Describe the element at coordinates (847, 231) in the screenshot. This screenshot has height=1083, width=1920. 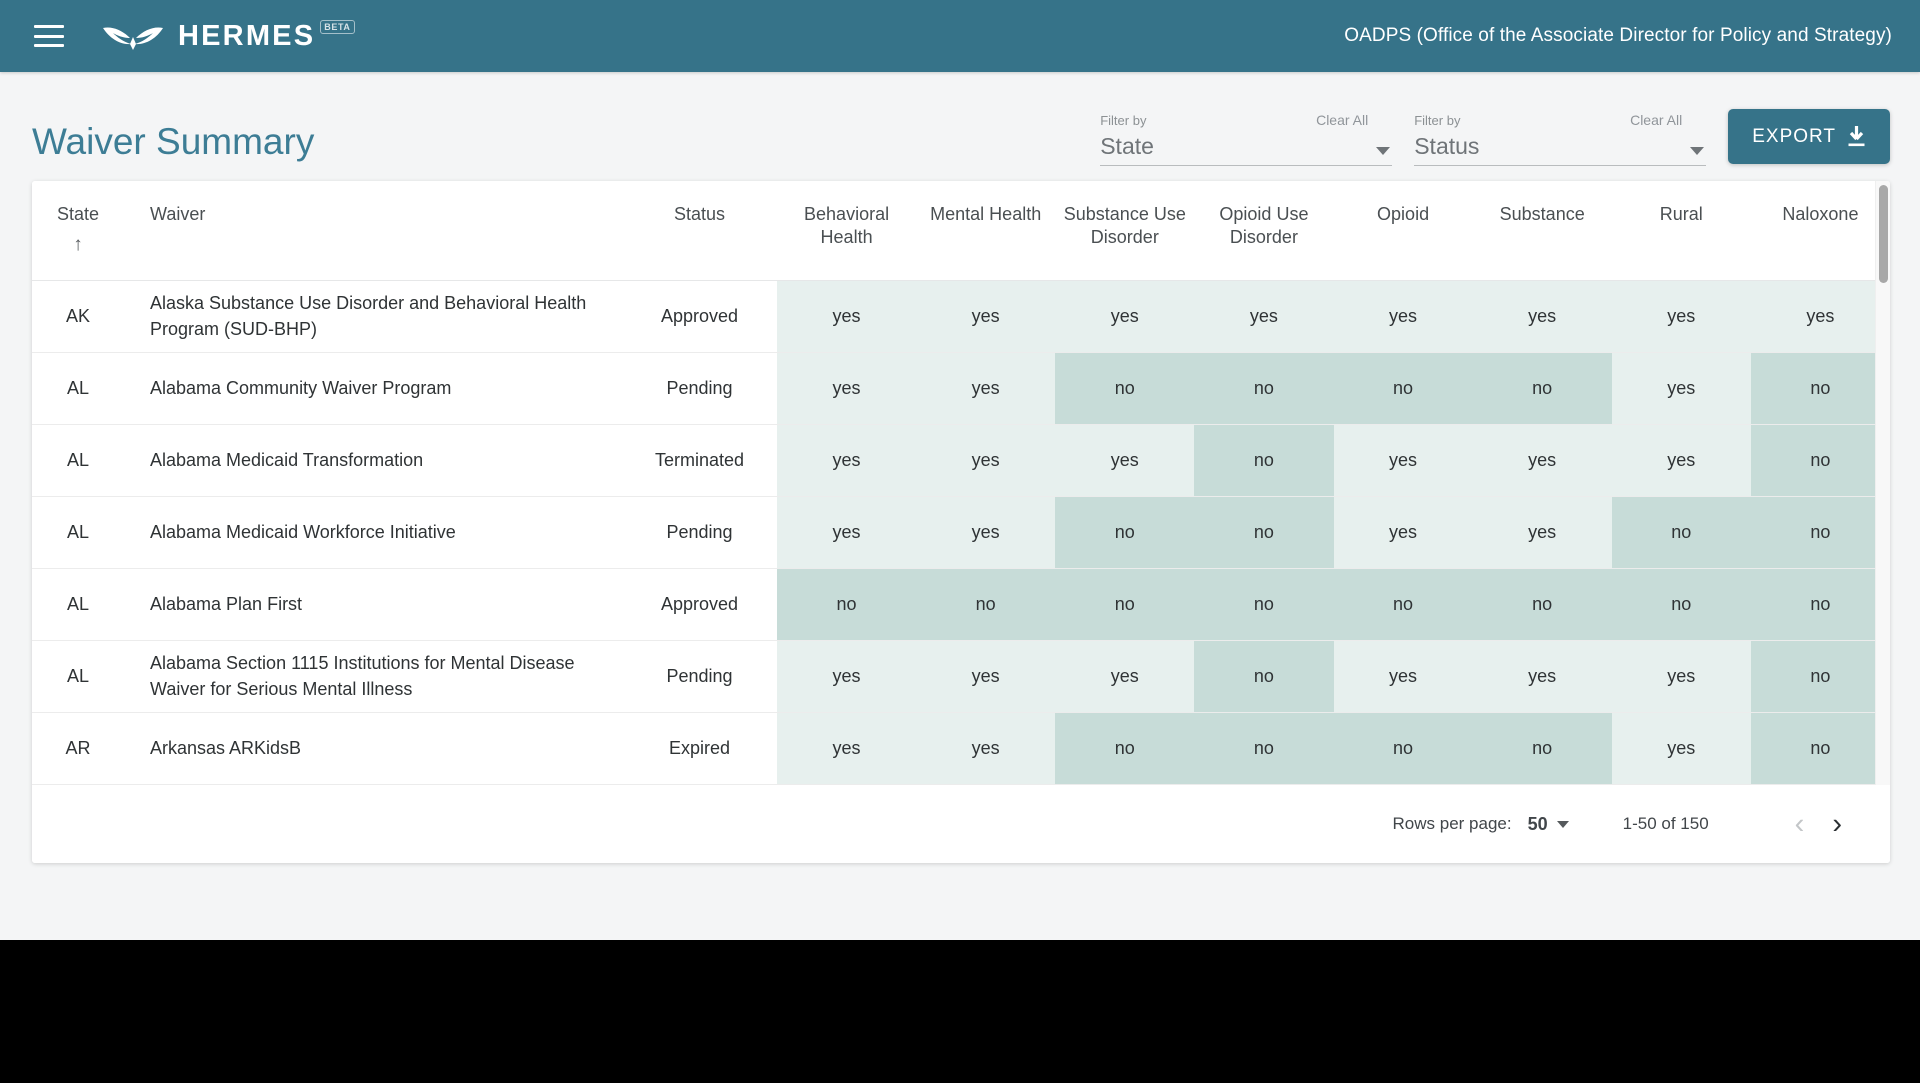
I see `column-header-behavioral-health: Behavioral Health` at that location.